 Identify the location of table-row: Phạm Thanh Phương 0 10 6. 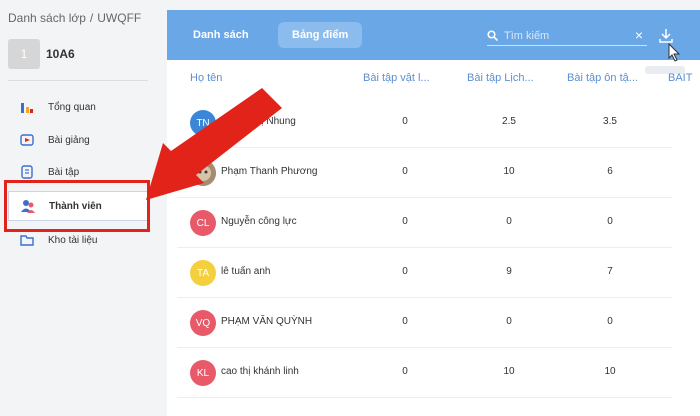
(424, 173).